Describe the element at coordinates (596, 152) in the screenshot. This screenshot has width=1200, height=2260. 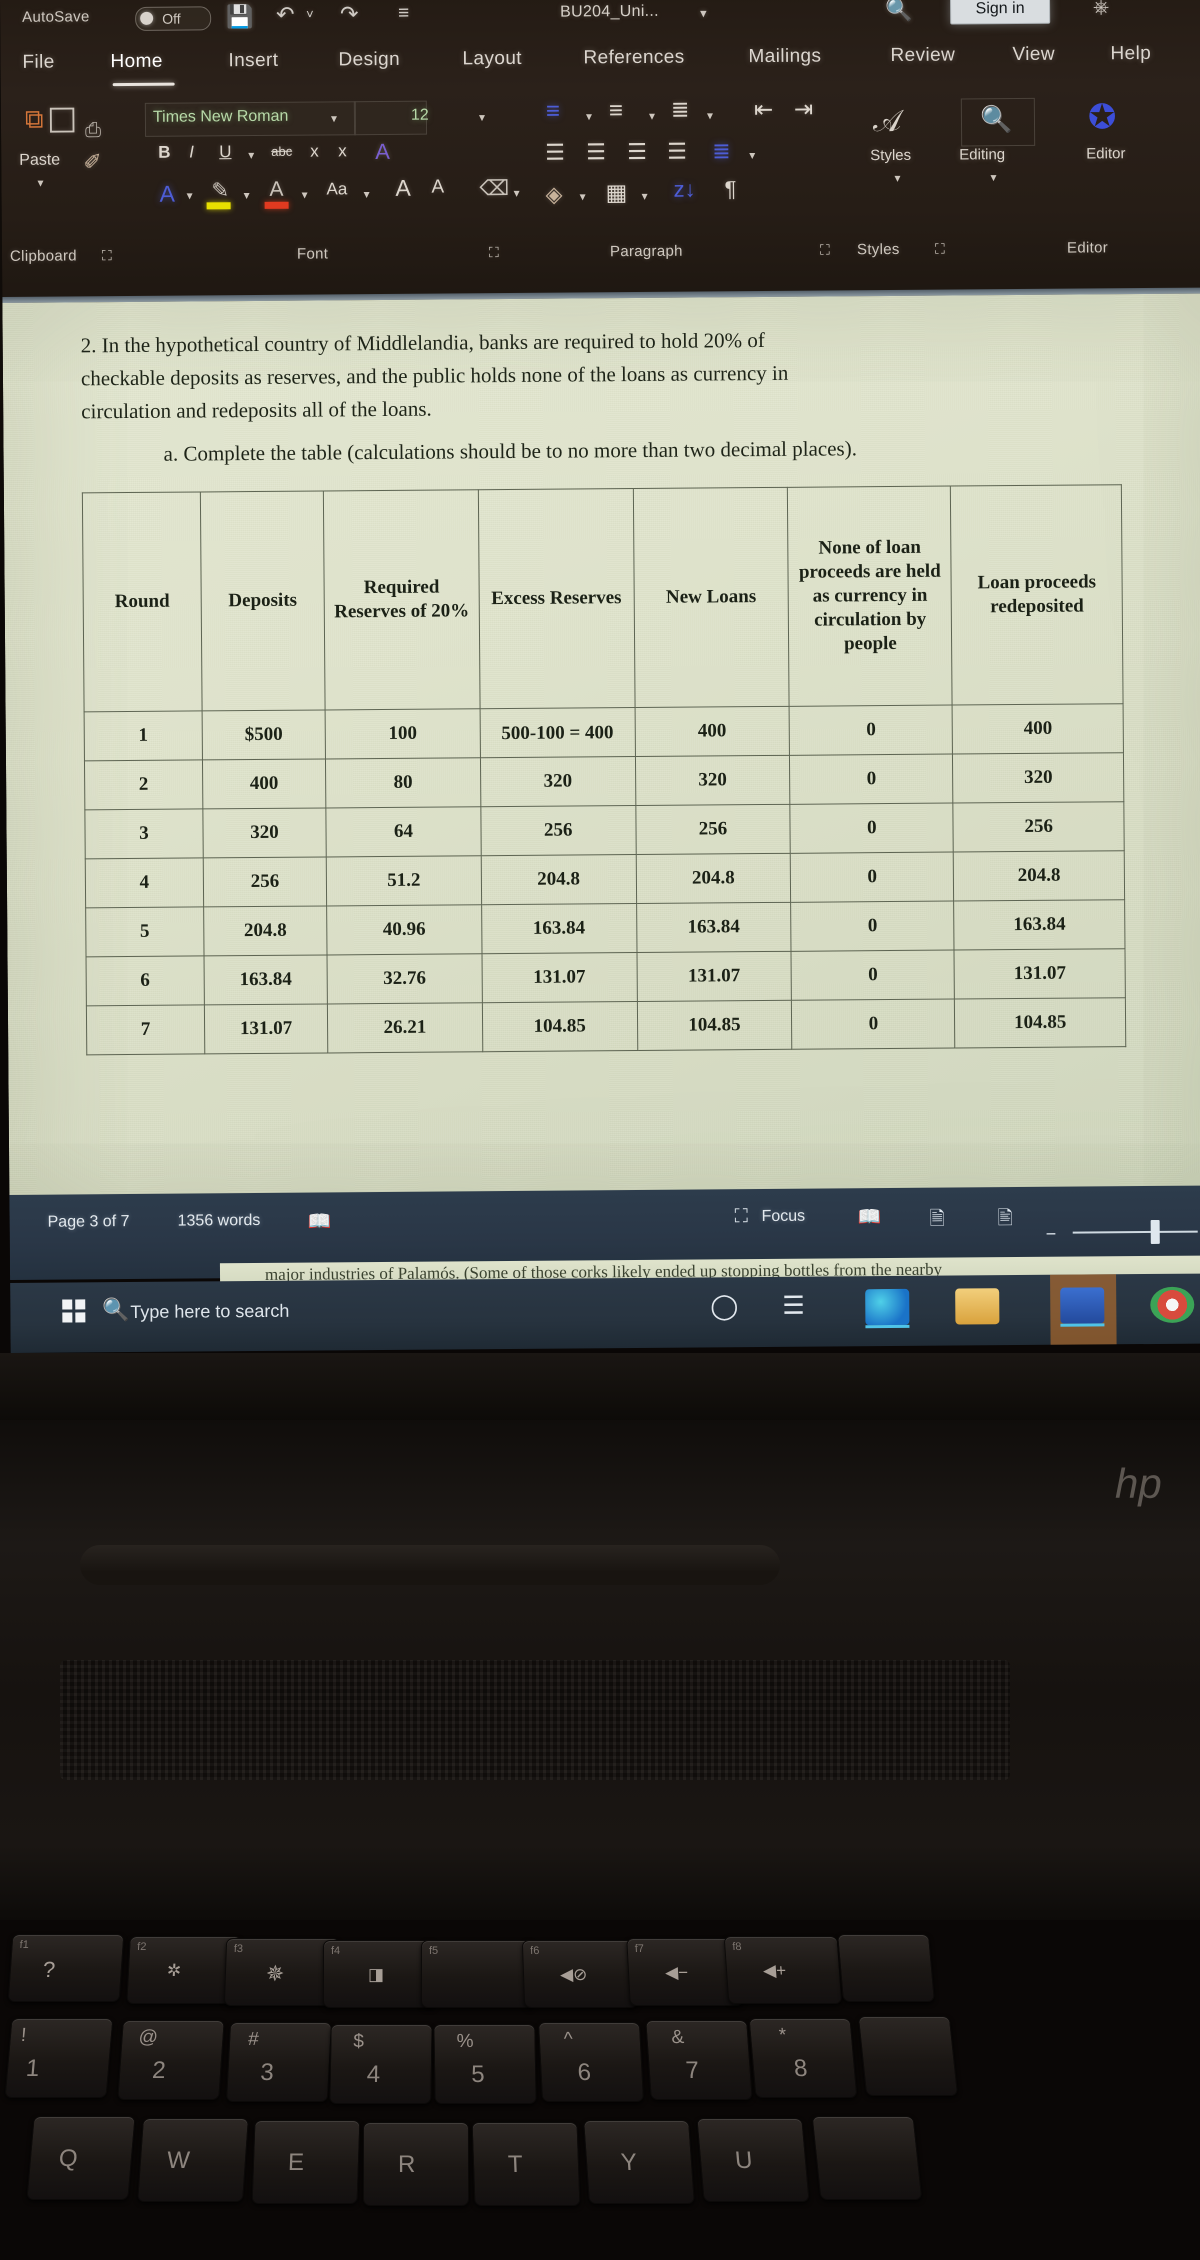
I see `align-center-icon: ☰` at that location.